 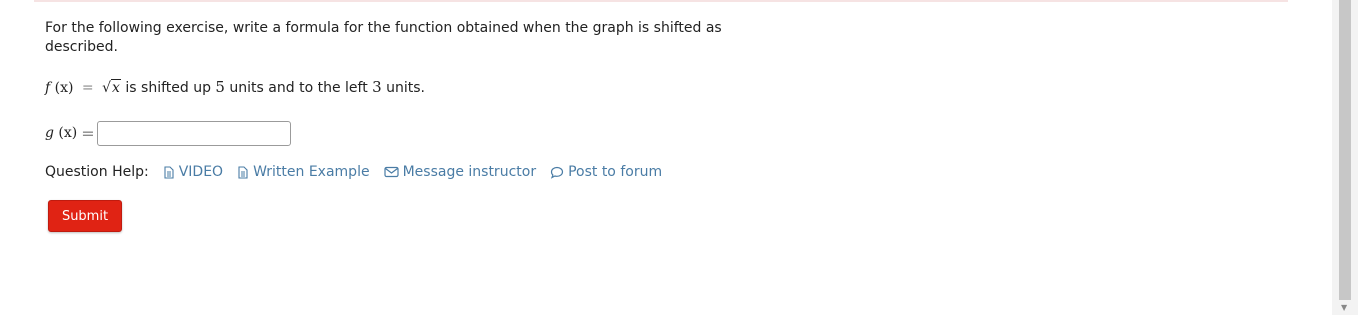 I want to click on function-g: g (x), so click(x=61, y=133).